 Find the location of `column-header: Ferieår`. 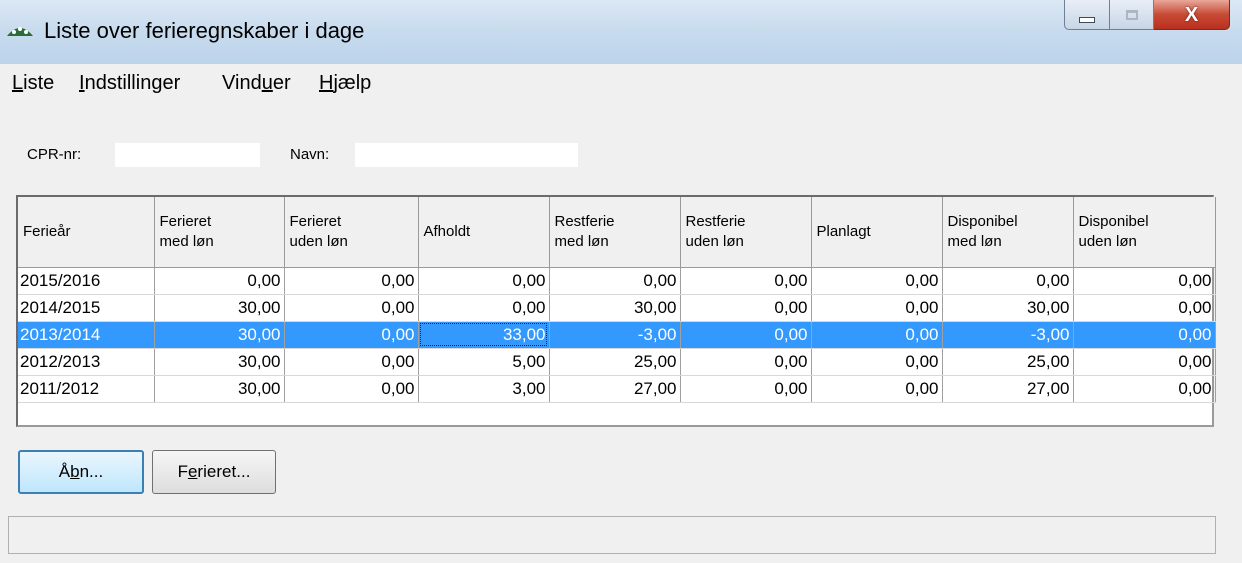

column-header: Ferieår is located at coordinates (86, 232).